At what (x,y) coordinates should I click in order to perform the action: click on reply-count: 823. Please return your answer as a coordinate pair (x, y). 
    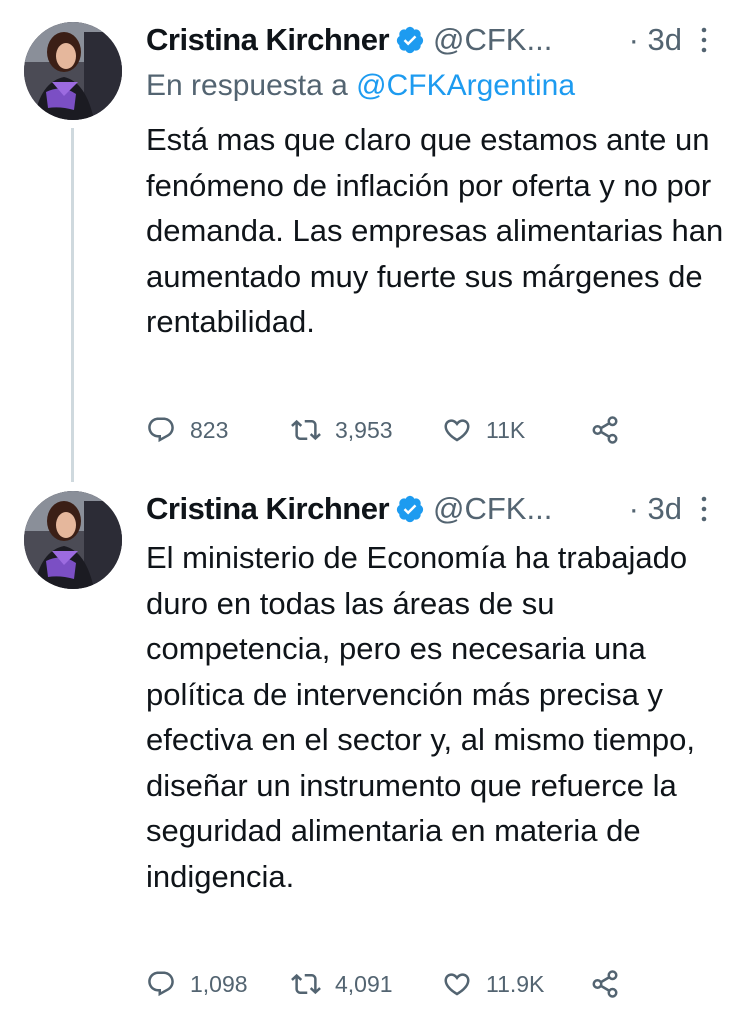
    Looking at the image, I should click on (209, 429).